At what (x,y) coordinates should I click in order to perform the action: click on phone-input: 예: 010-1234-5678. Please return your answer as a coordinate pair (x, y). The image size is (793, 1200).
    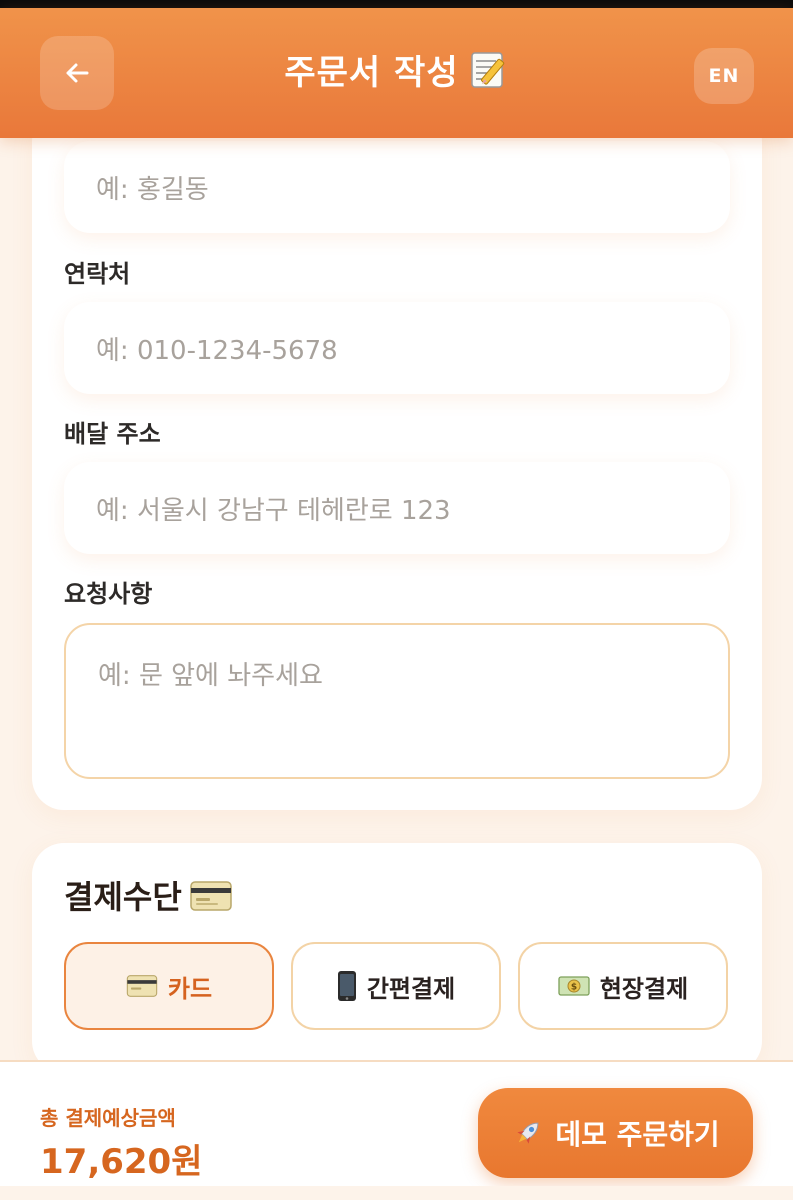
    Looking at the image, I should click on (397, 348).